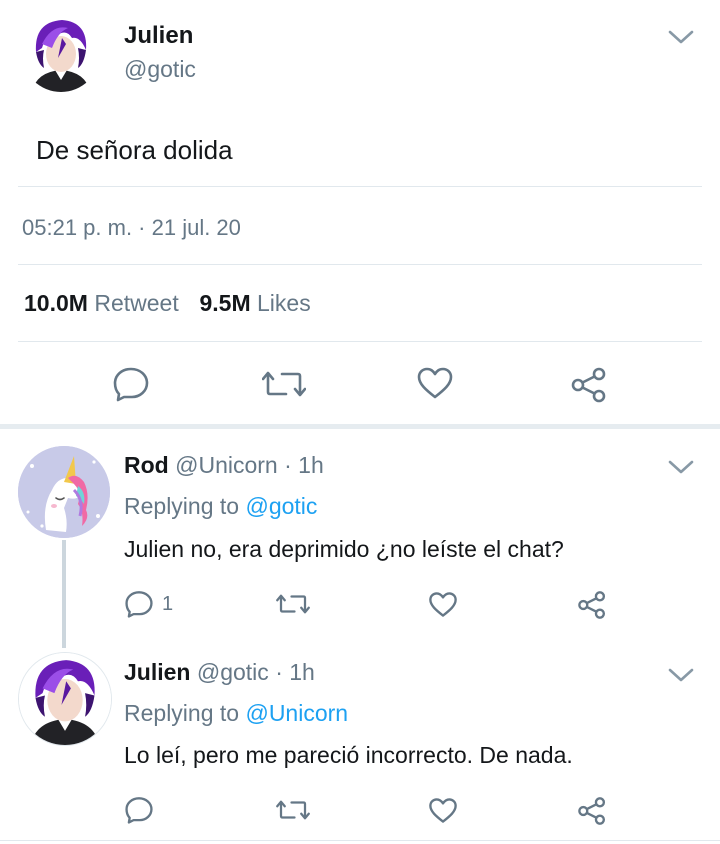 Image resolution: width=720 pixels, height=844 pixels. I want to click on reply-icon: 1, so click(148, 604).